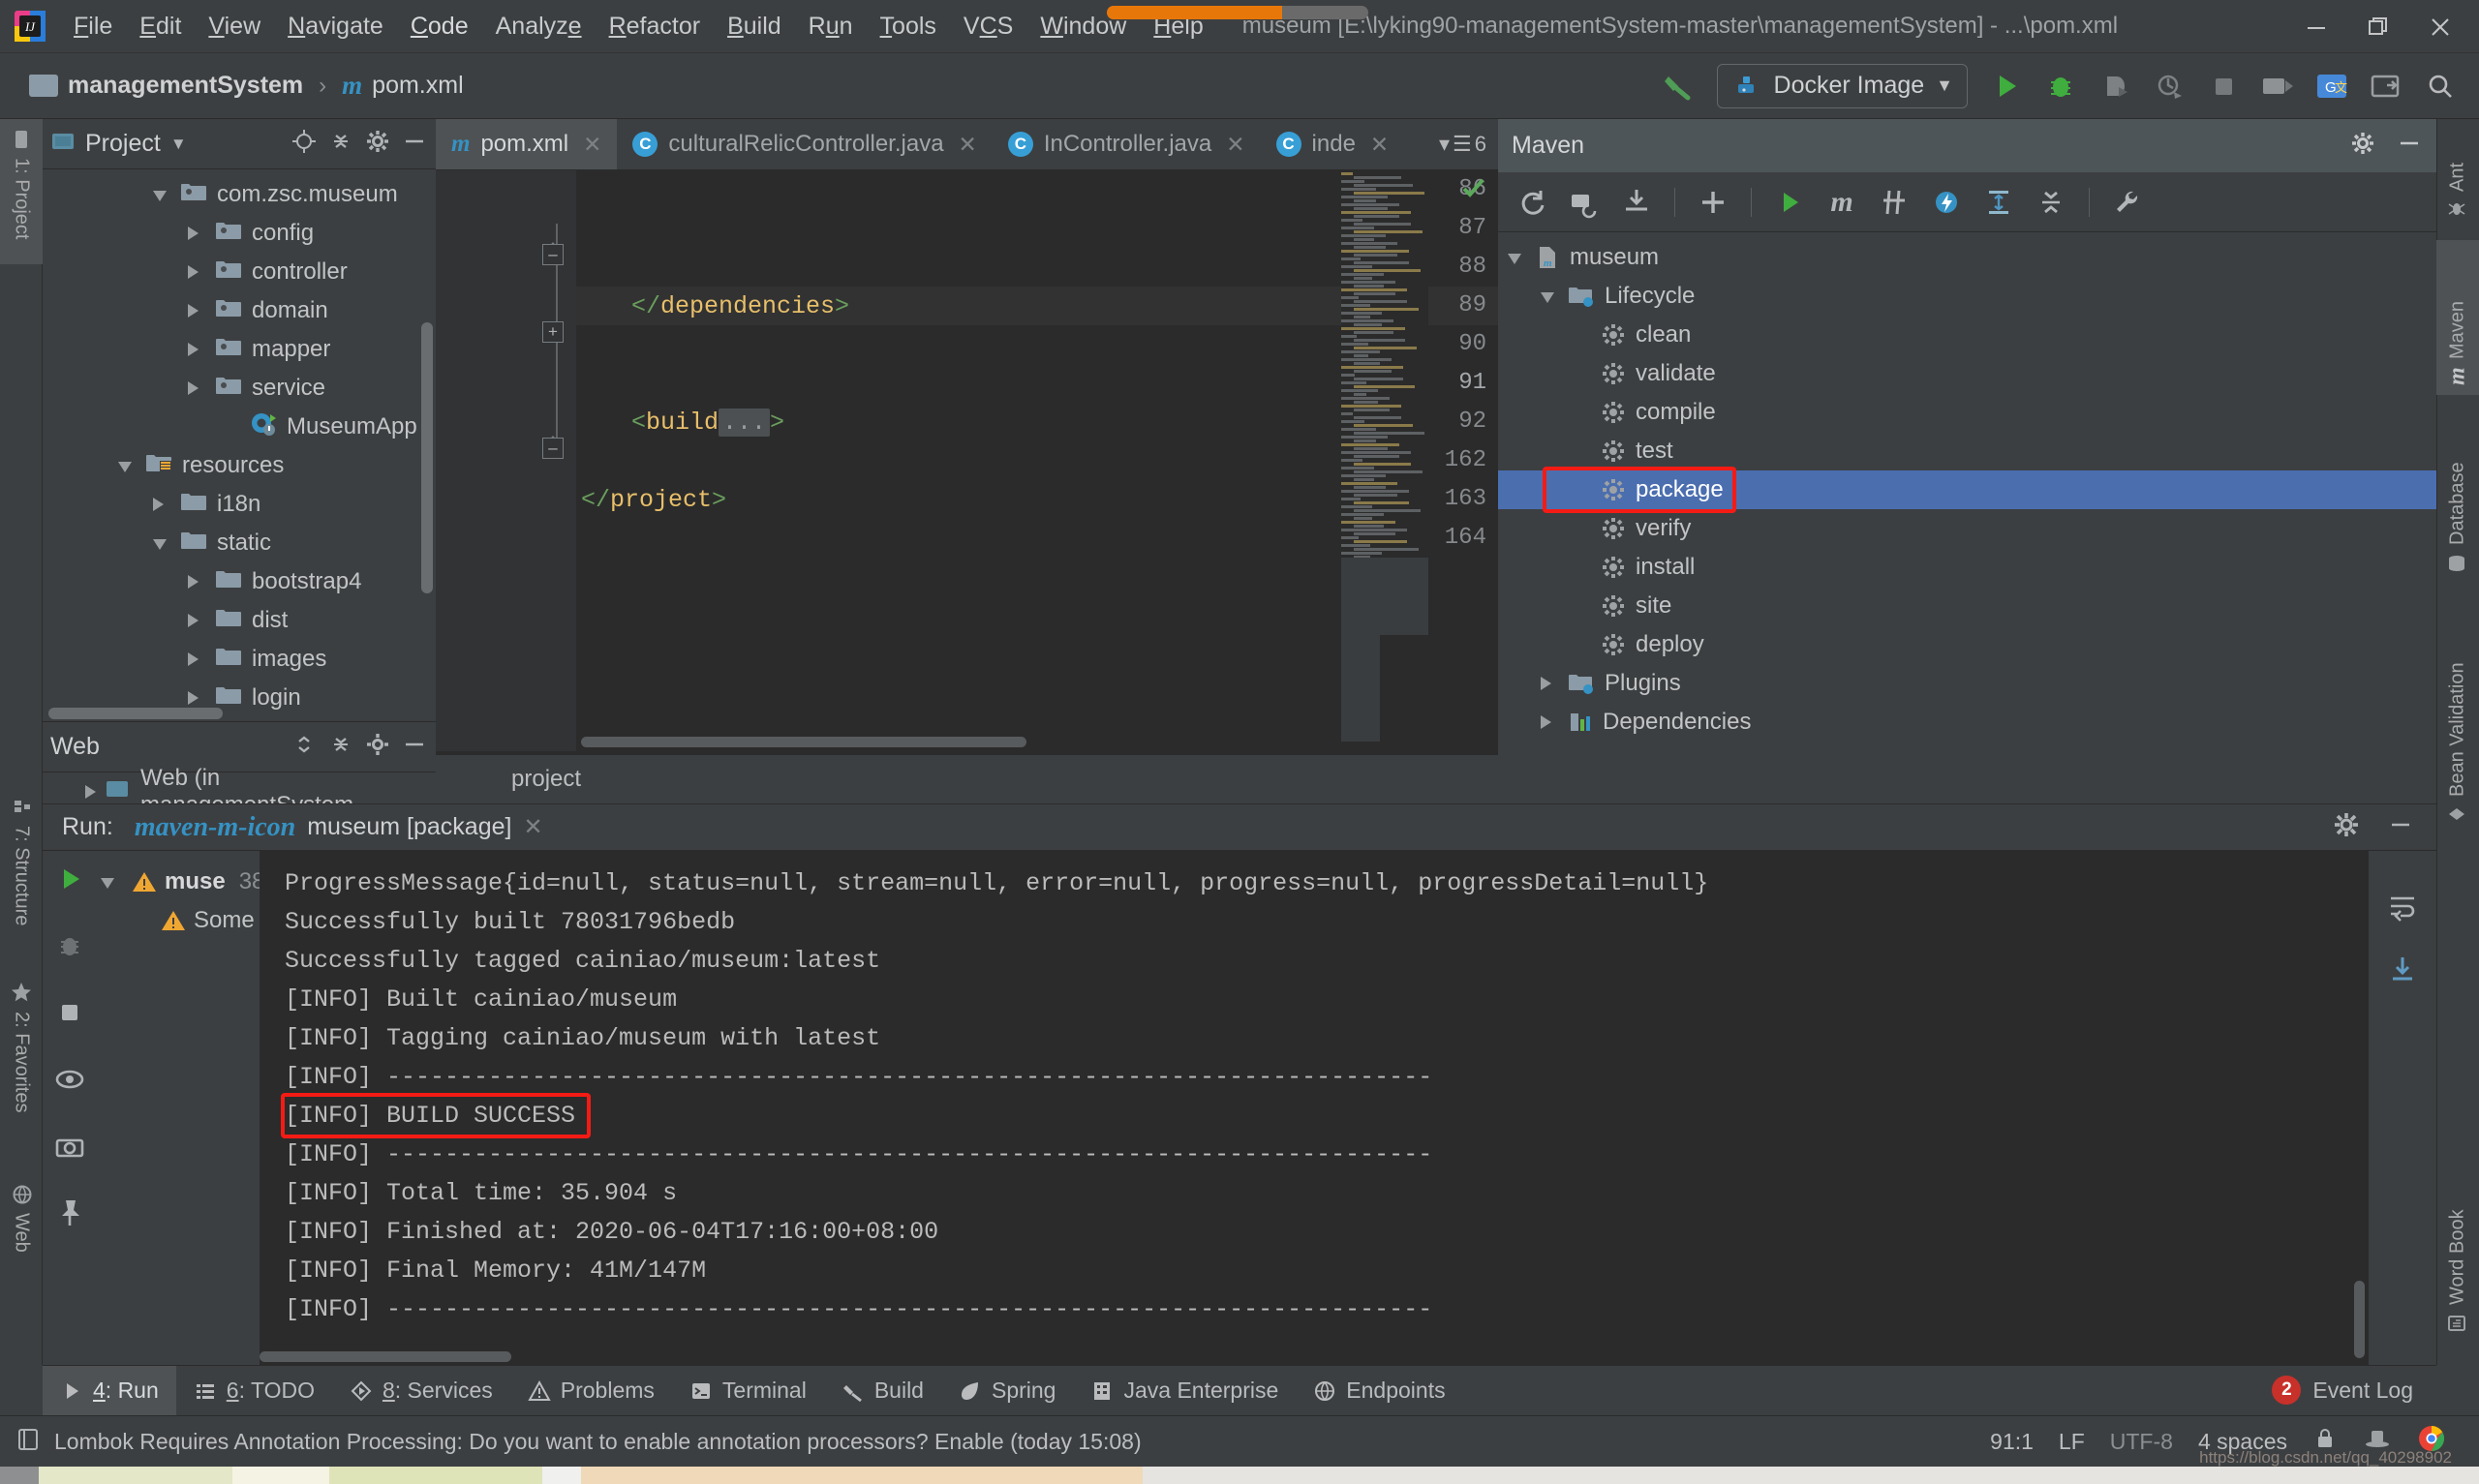 The width and height of the screenshot is (2479, 1484). What do you see at coordinates (239, 310) in the screenshot?
I see `project-tree-item: domain` at bounding box center [239, 310].